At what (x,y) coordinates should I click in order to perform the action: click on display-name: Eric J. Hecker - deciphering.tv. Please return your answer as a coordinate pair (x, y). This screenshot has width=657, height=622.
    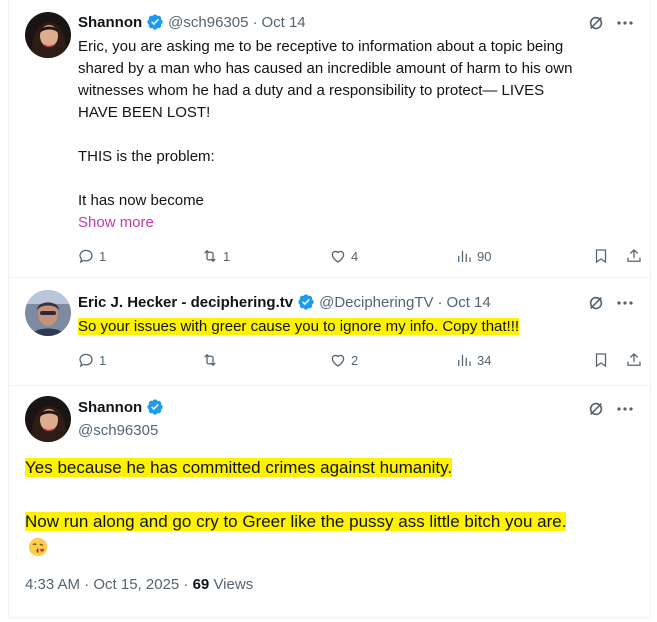
    Looking at the image, I should click on (185, 302).